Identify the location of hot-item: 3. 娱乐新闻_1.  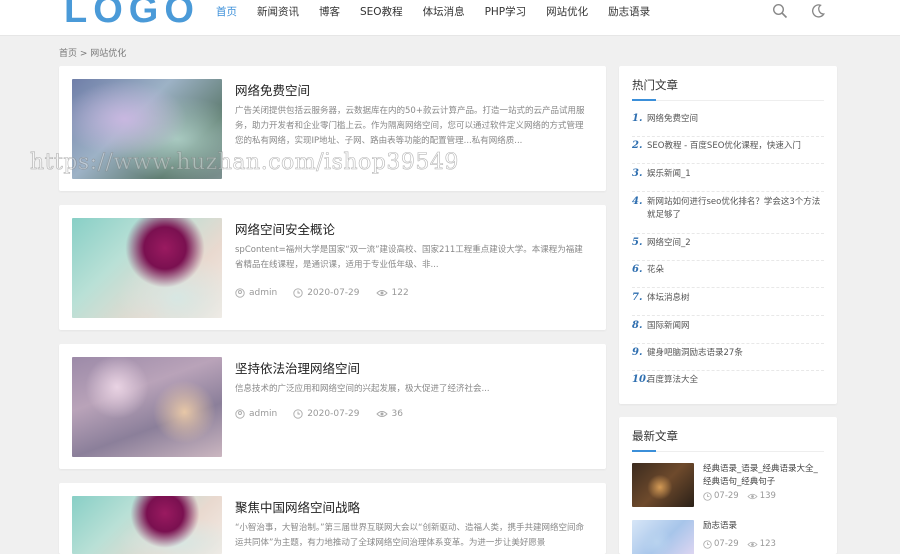
(728, 180).